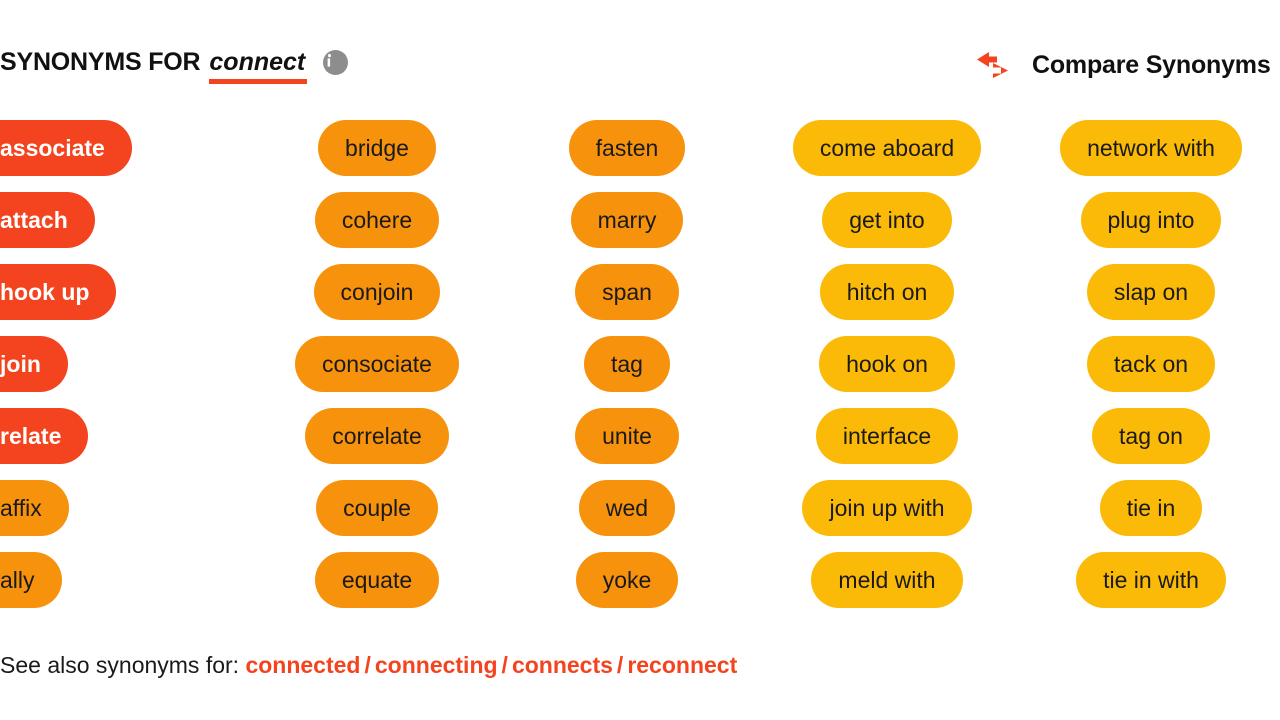 This screenshot has height=720, width=1280. I want to click on compare-synonyms-label: Compare Synonyms, so click(1151, 64).